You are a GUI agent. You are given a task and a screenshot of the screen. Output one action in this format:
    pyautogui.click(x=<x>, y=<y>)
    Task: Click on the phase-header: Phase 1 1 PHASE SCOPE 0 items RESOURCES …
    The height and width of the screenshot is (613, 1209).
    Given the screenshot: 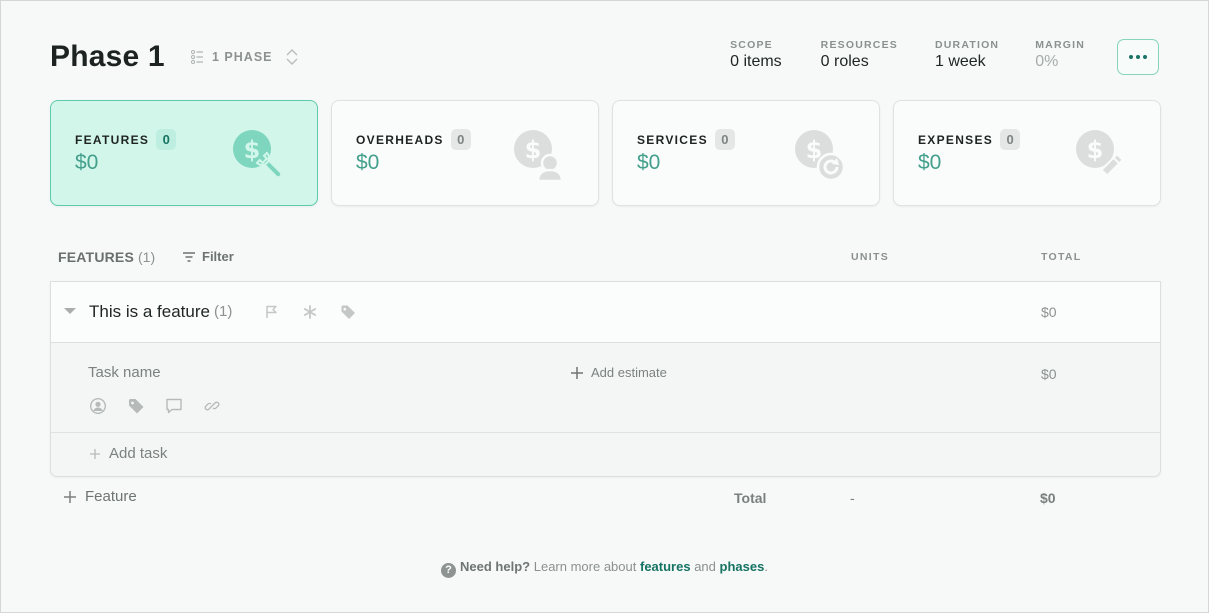 What is the action you would take?
    pyautogui.click(x=604, y=59)
    